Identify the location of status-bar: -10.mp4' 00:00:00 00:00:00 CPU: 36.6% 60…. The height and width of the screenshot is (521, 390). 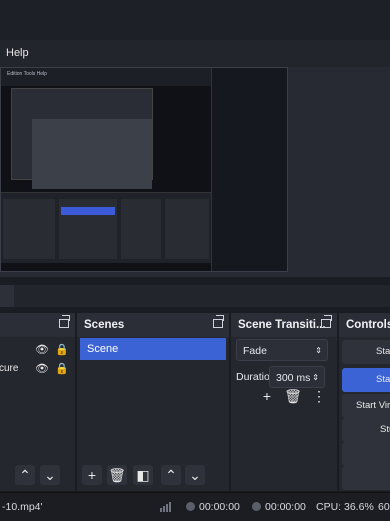
(195, 506).